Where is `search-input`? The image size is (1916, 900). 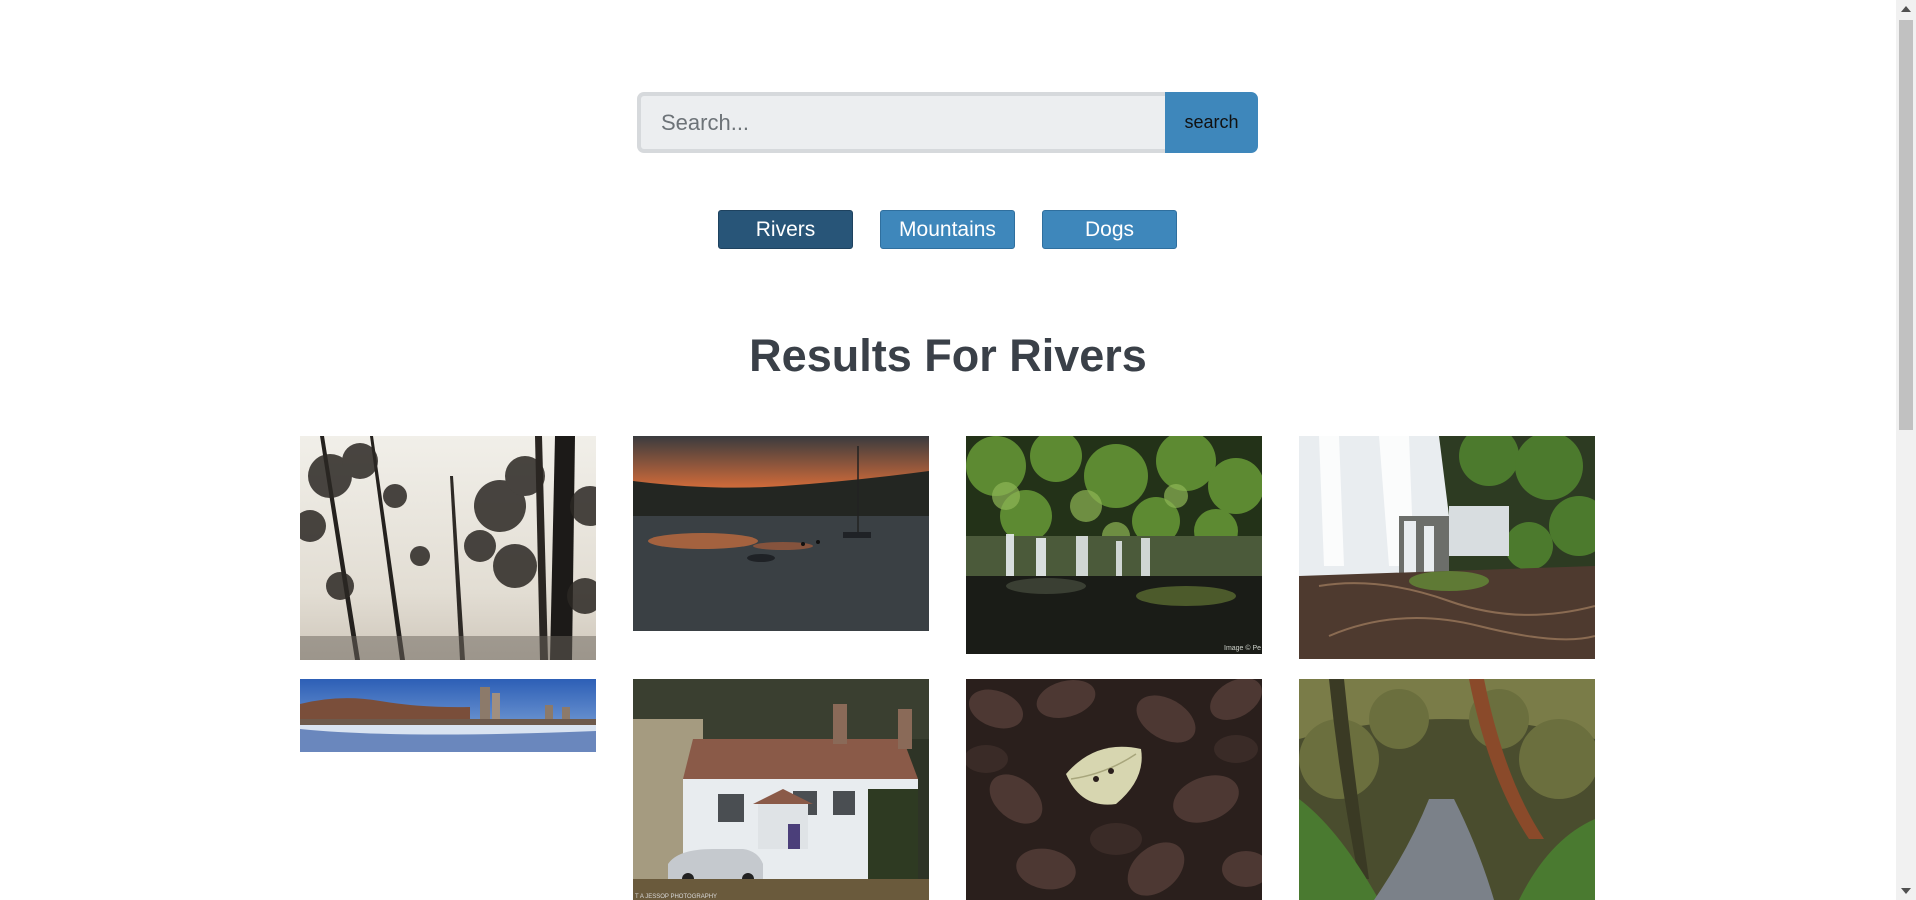
search-input is located at coordinates (901, 122).